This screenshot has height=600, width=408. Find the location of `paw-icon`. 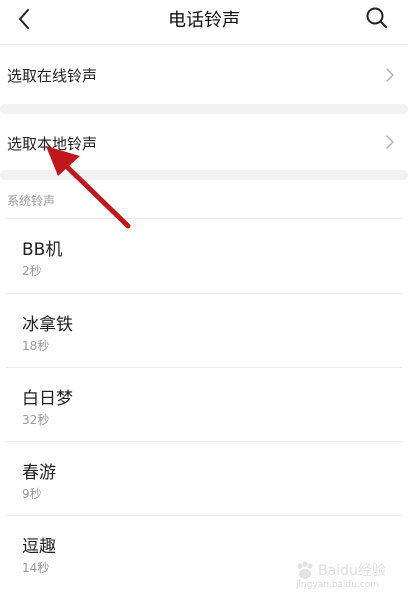

paw-icon is located at coordinates (305, 570).